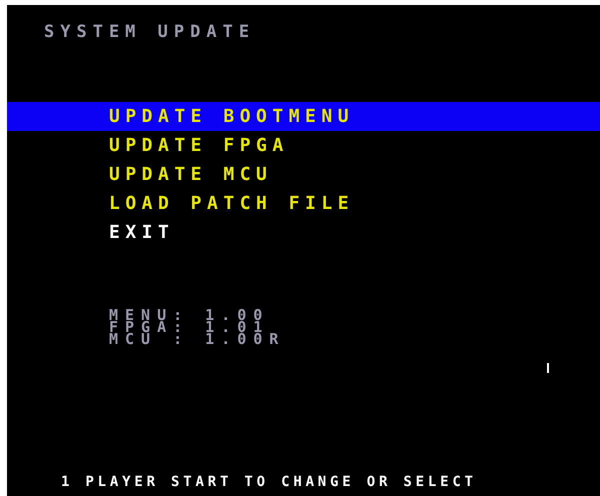 This screenshot has height=496, width=600. What do you see at coordinates (149, 32) in the screenshot?
I see `screen-title: SYSTEM UPDATE` at bounding box center [149, 32].